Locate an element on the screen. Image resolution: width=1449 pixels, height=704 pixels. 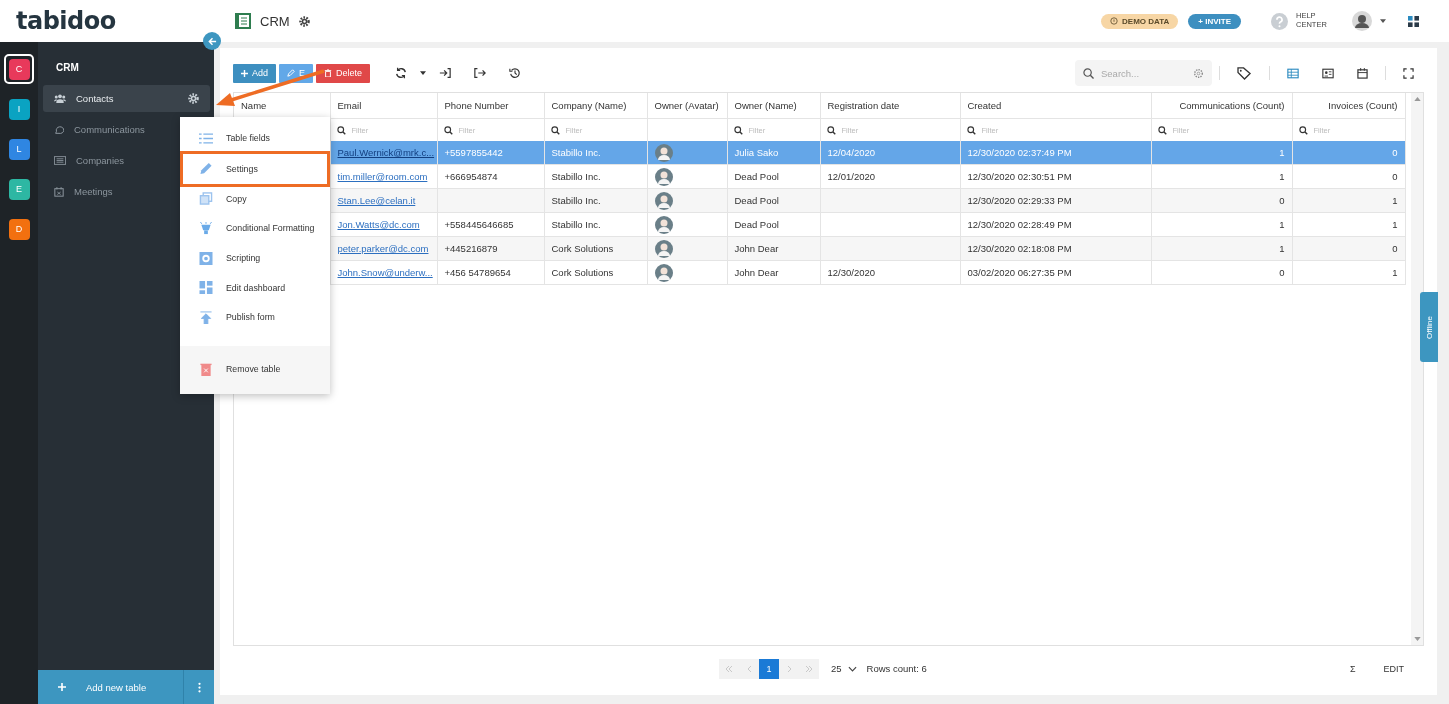
invite-button: + INVITE is located at coordinates (1214, 21).